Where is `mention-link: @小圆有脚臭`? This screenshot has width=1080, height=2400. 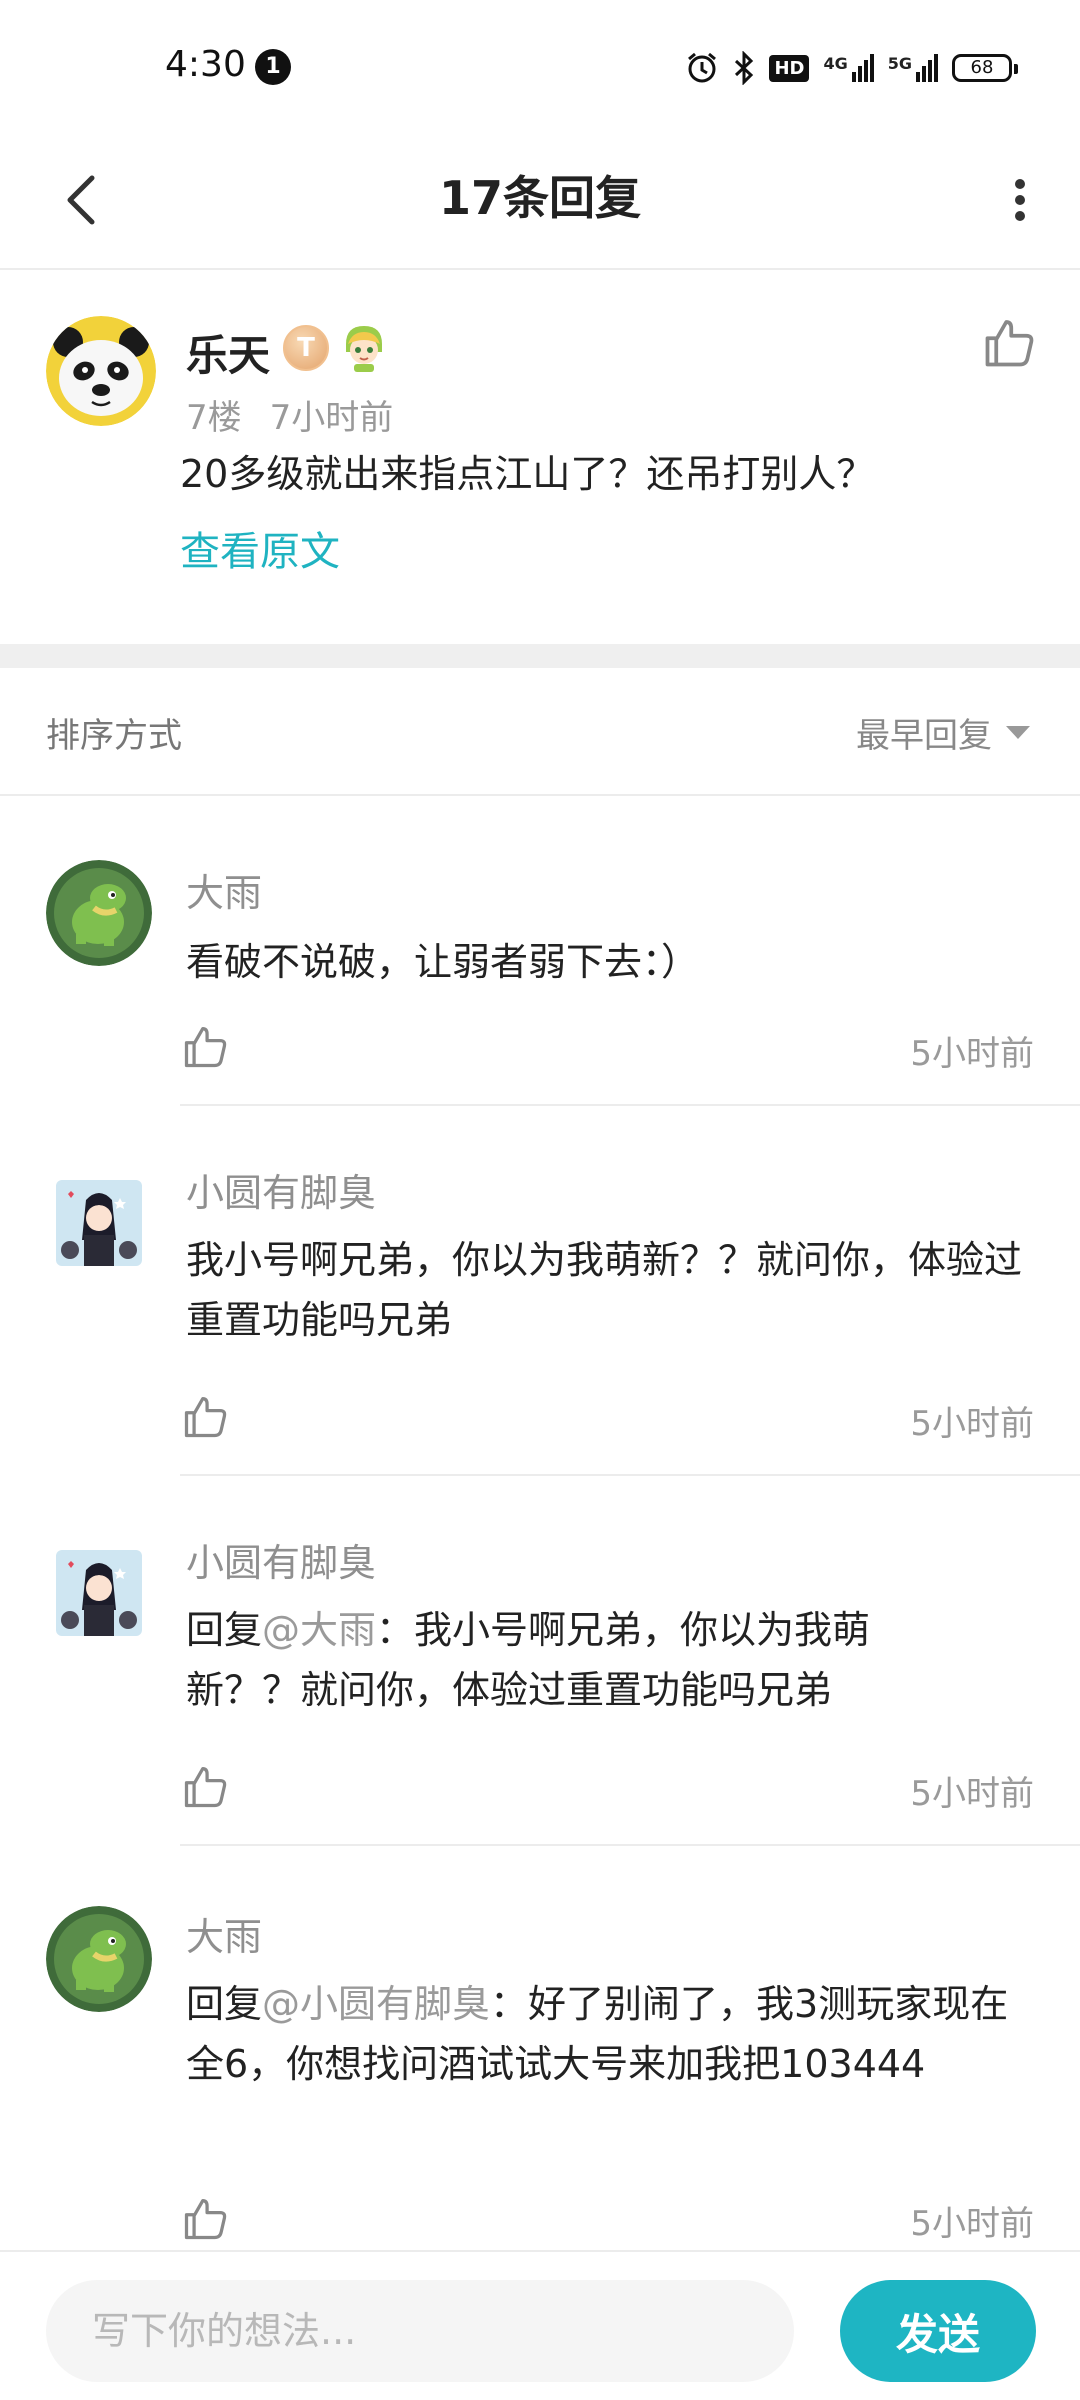 mention-link: @小圆有脚臭 is located at coordinates (376, 2004).